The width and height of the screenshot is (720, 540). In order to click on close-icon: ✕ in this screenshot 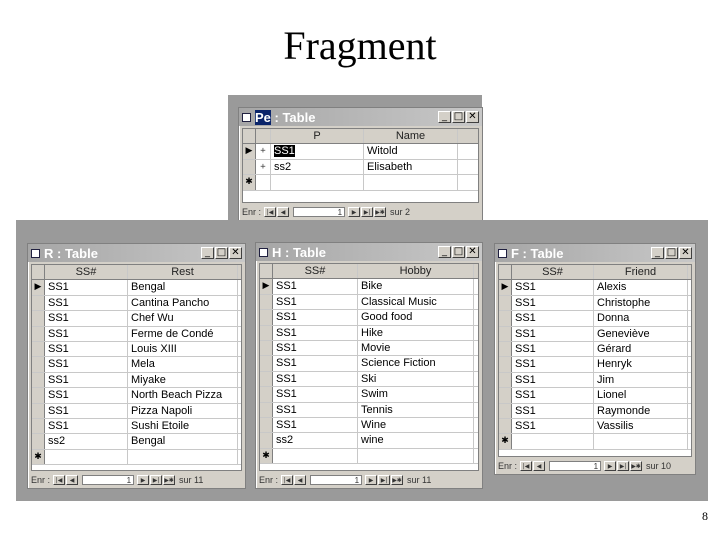, I will do `click(472, 252)`.